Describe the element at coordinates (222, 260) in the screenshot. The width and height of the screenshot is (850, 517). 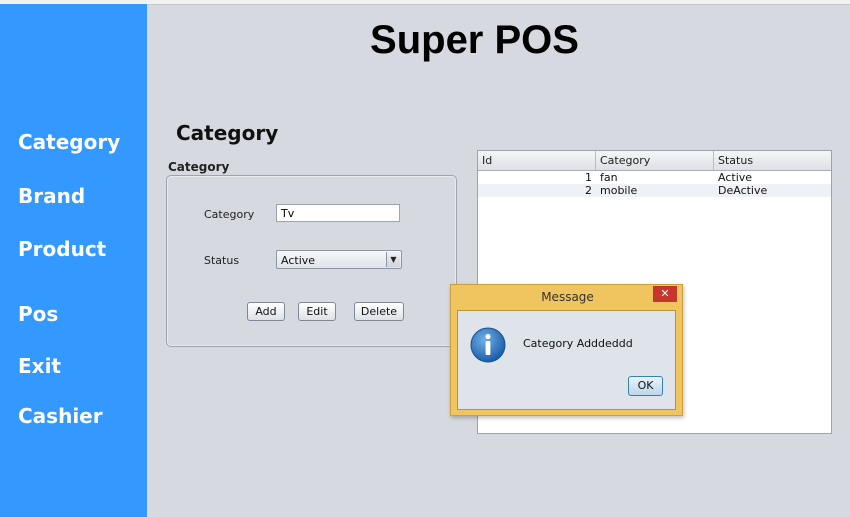
I see `status-field-label: Status` at that location.